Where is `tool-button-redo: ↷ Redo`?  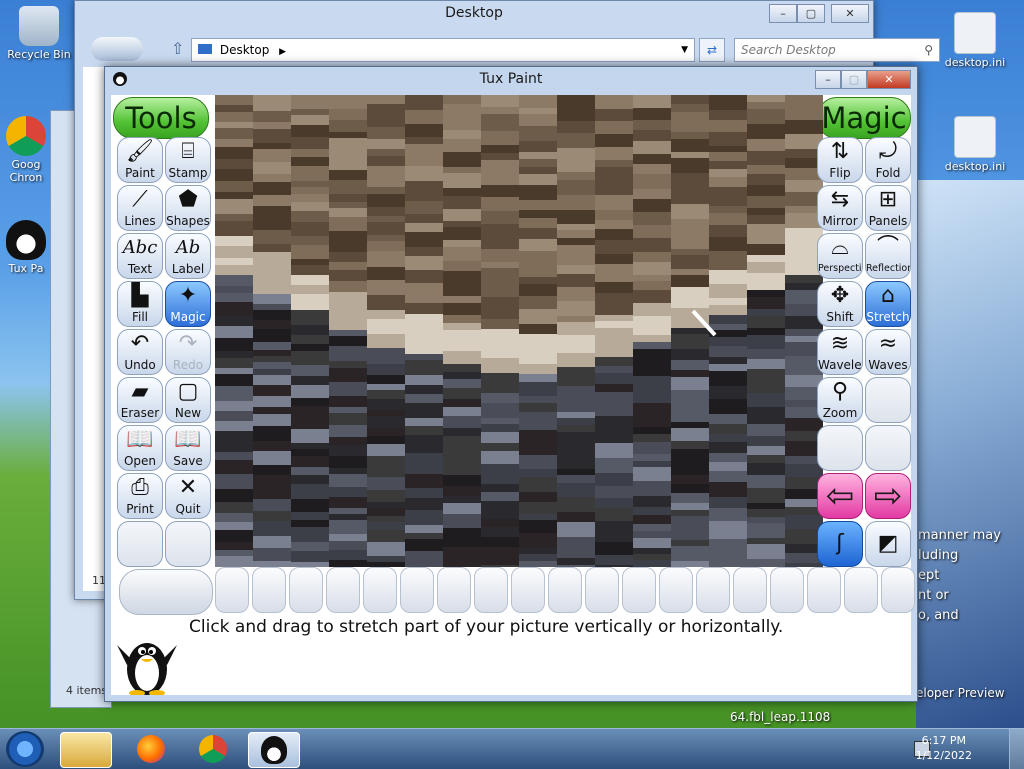 tool-button-redo: ↷ Redo is located at coordinates (188, 352).